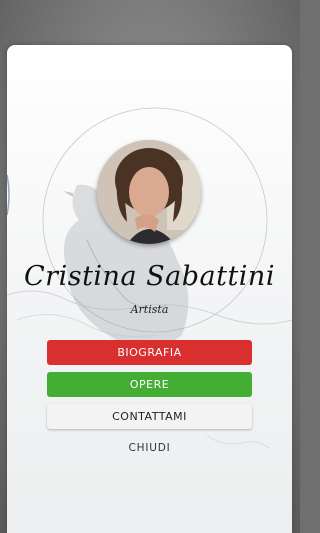 This screenshot has height=533, width=320. I want to click on biography-button: BIOGRAFIA, so click(149, 352).